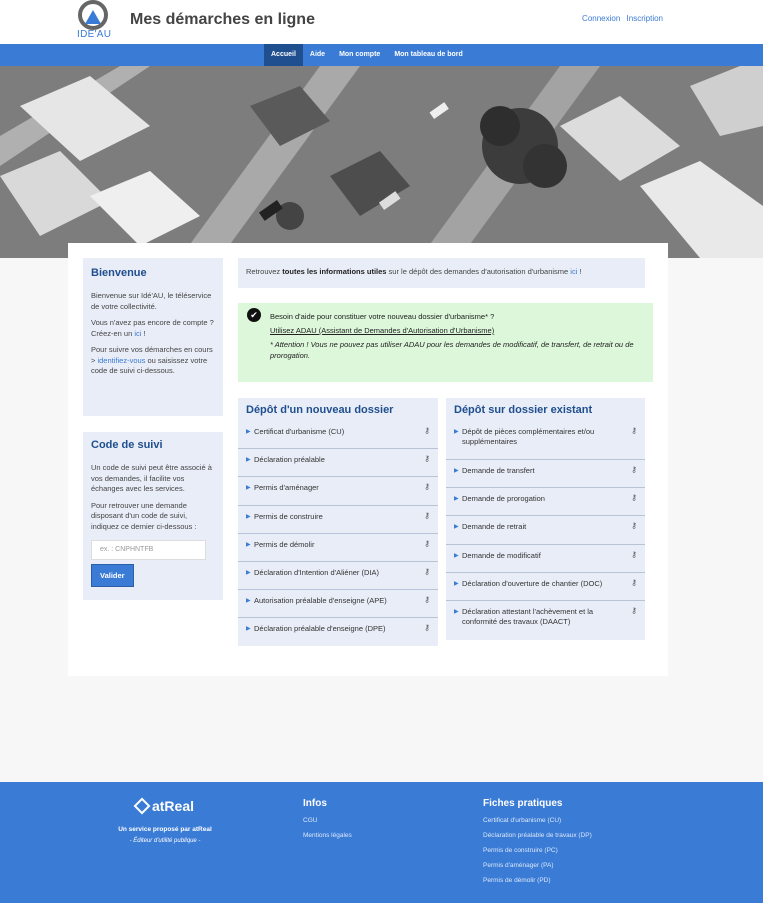  Describe the element at coordinates (545, 502) in the screenshot. I see `list-item: ▶ Demande de prorogation ⚷` at that location.